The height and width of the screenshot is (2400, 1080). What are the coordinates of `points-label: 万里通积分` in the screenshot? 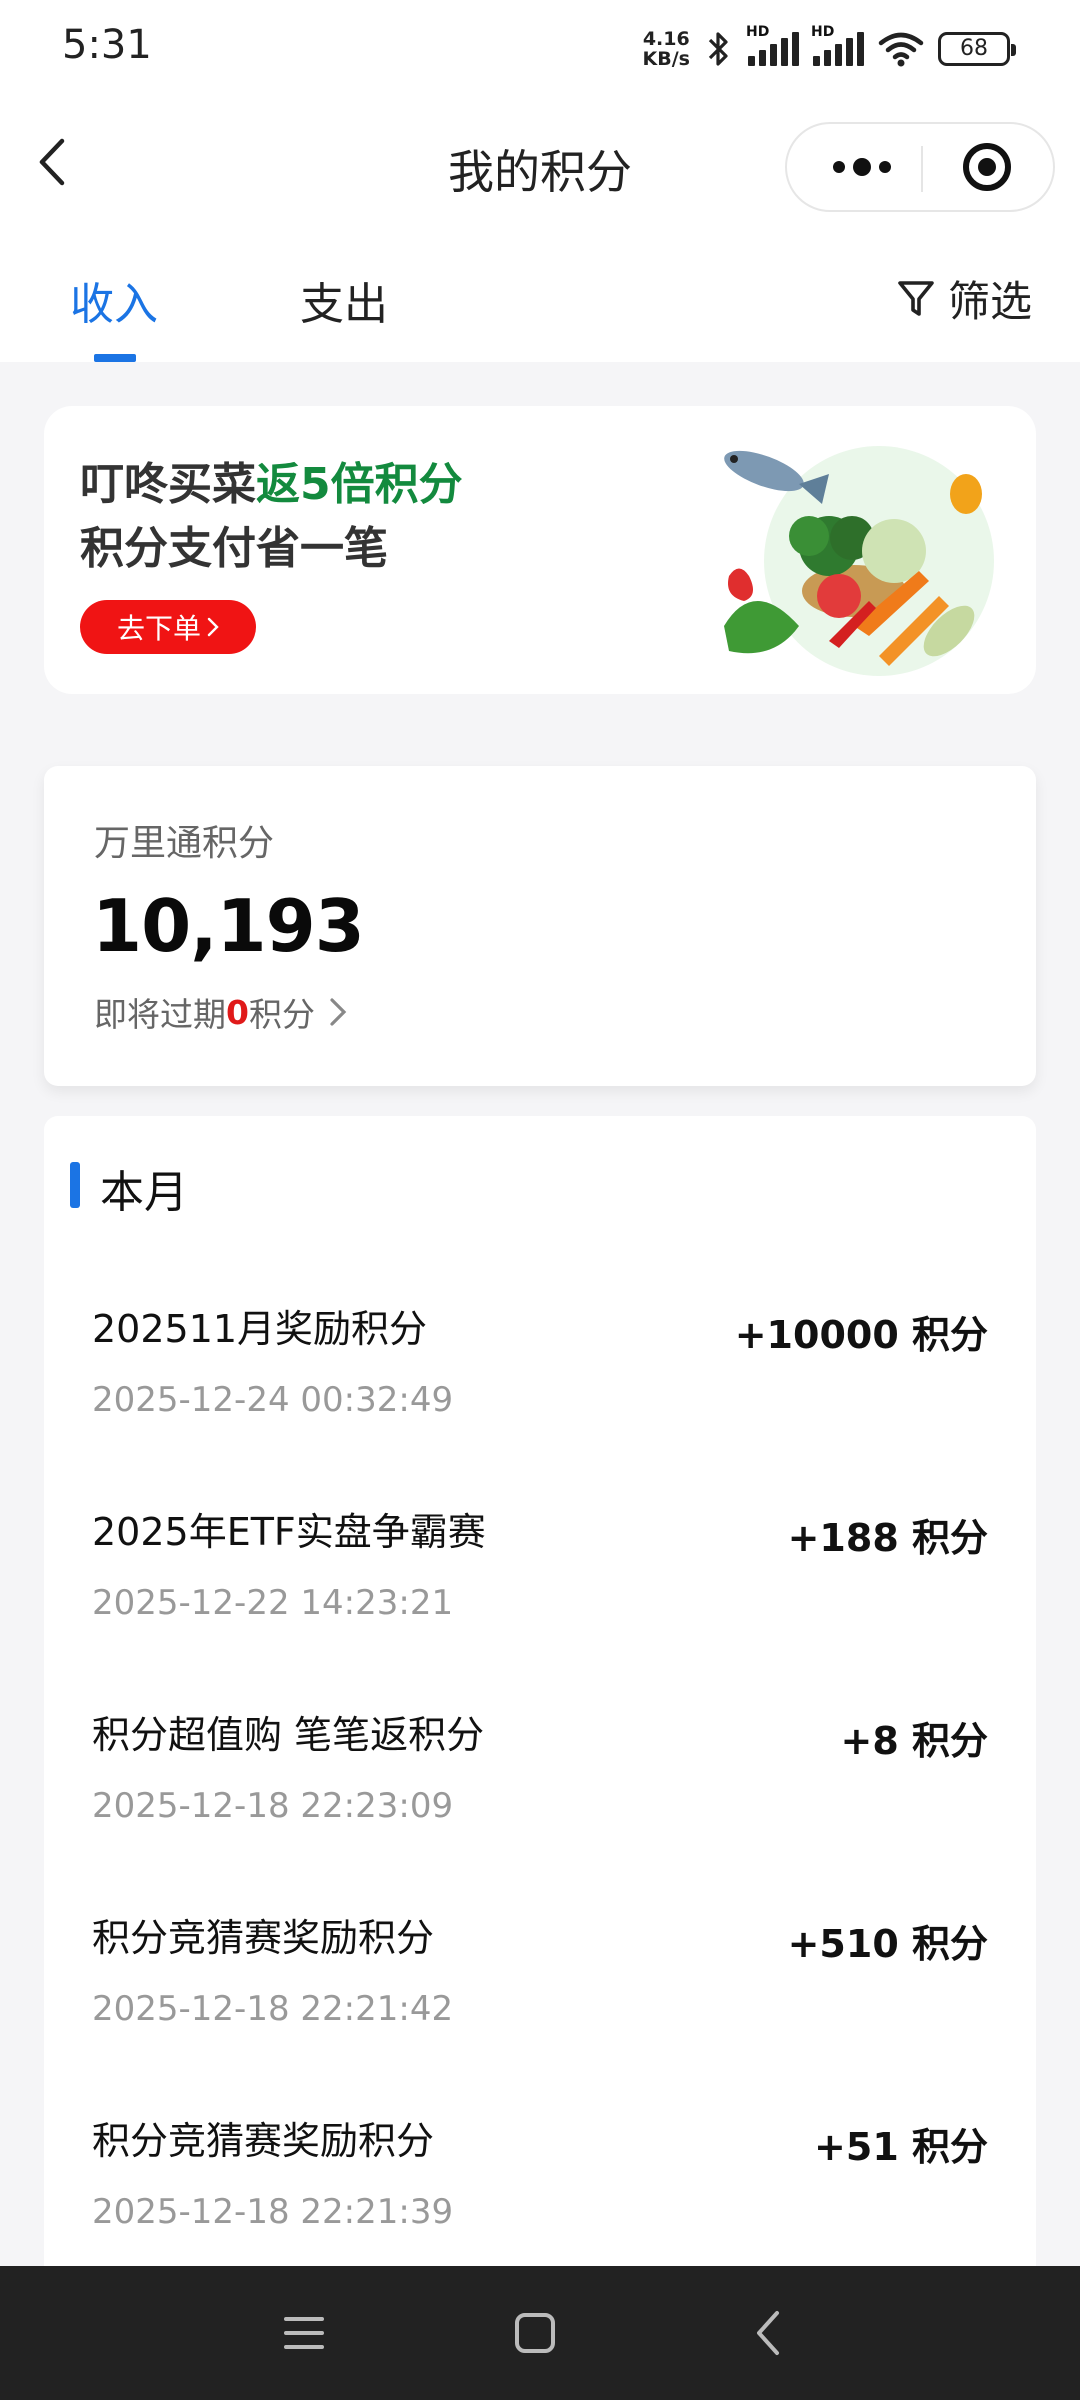 It's located at (184, 843).